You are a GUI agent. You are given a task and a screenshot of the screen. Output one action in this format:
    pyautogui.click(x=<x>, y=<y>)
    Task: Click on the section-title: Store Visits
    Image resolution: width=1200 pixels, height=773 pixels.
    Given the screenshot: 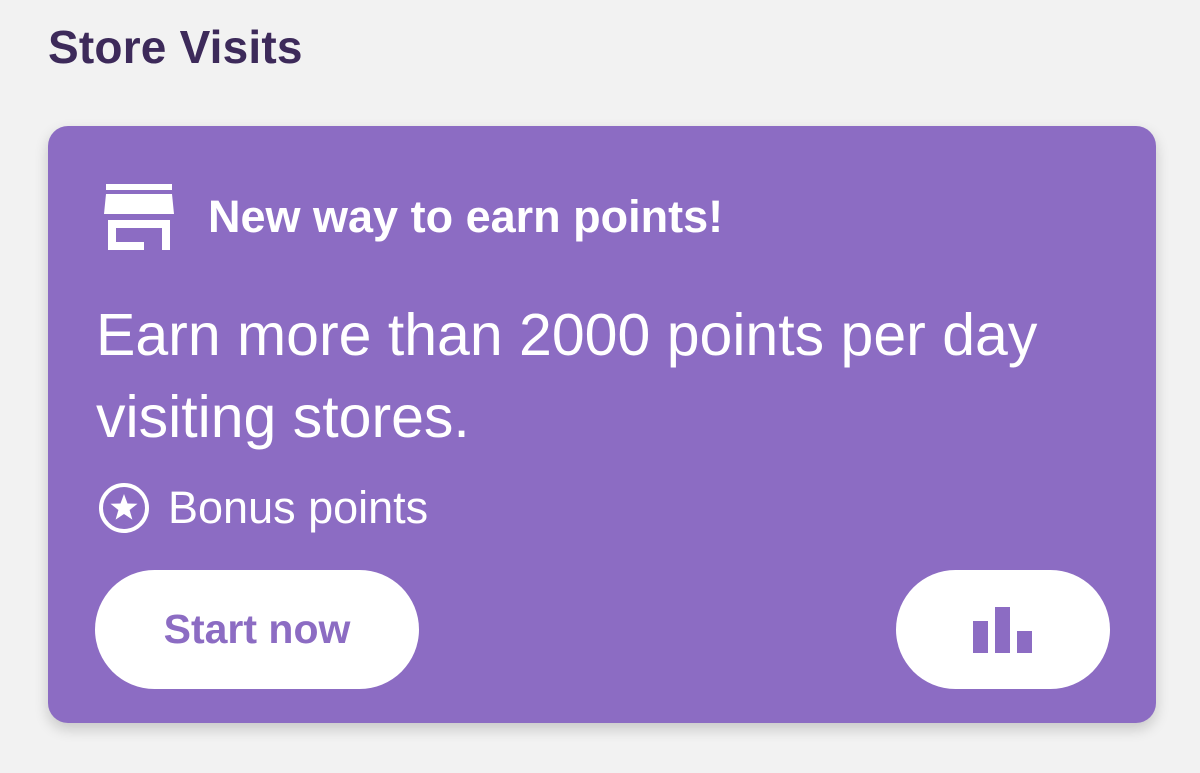 What is the action you would take?
    pyautogui.click(x=175, y=47)
    